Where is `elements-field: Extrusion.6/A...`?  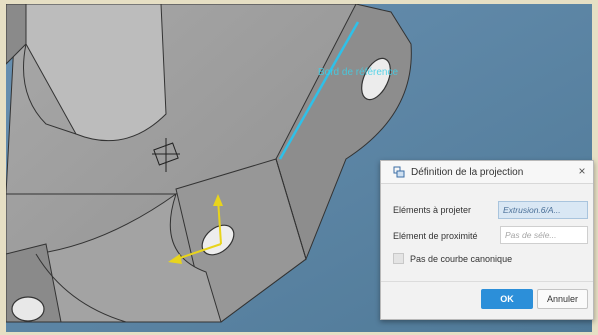
elements-field: Extrusion.6/A... is located at coordinates (543, 210).